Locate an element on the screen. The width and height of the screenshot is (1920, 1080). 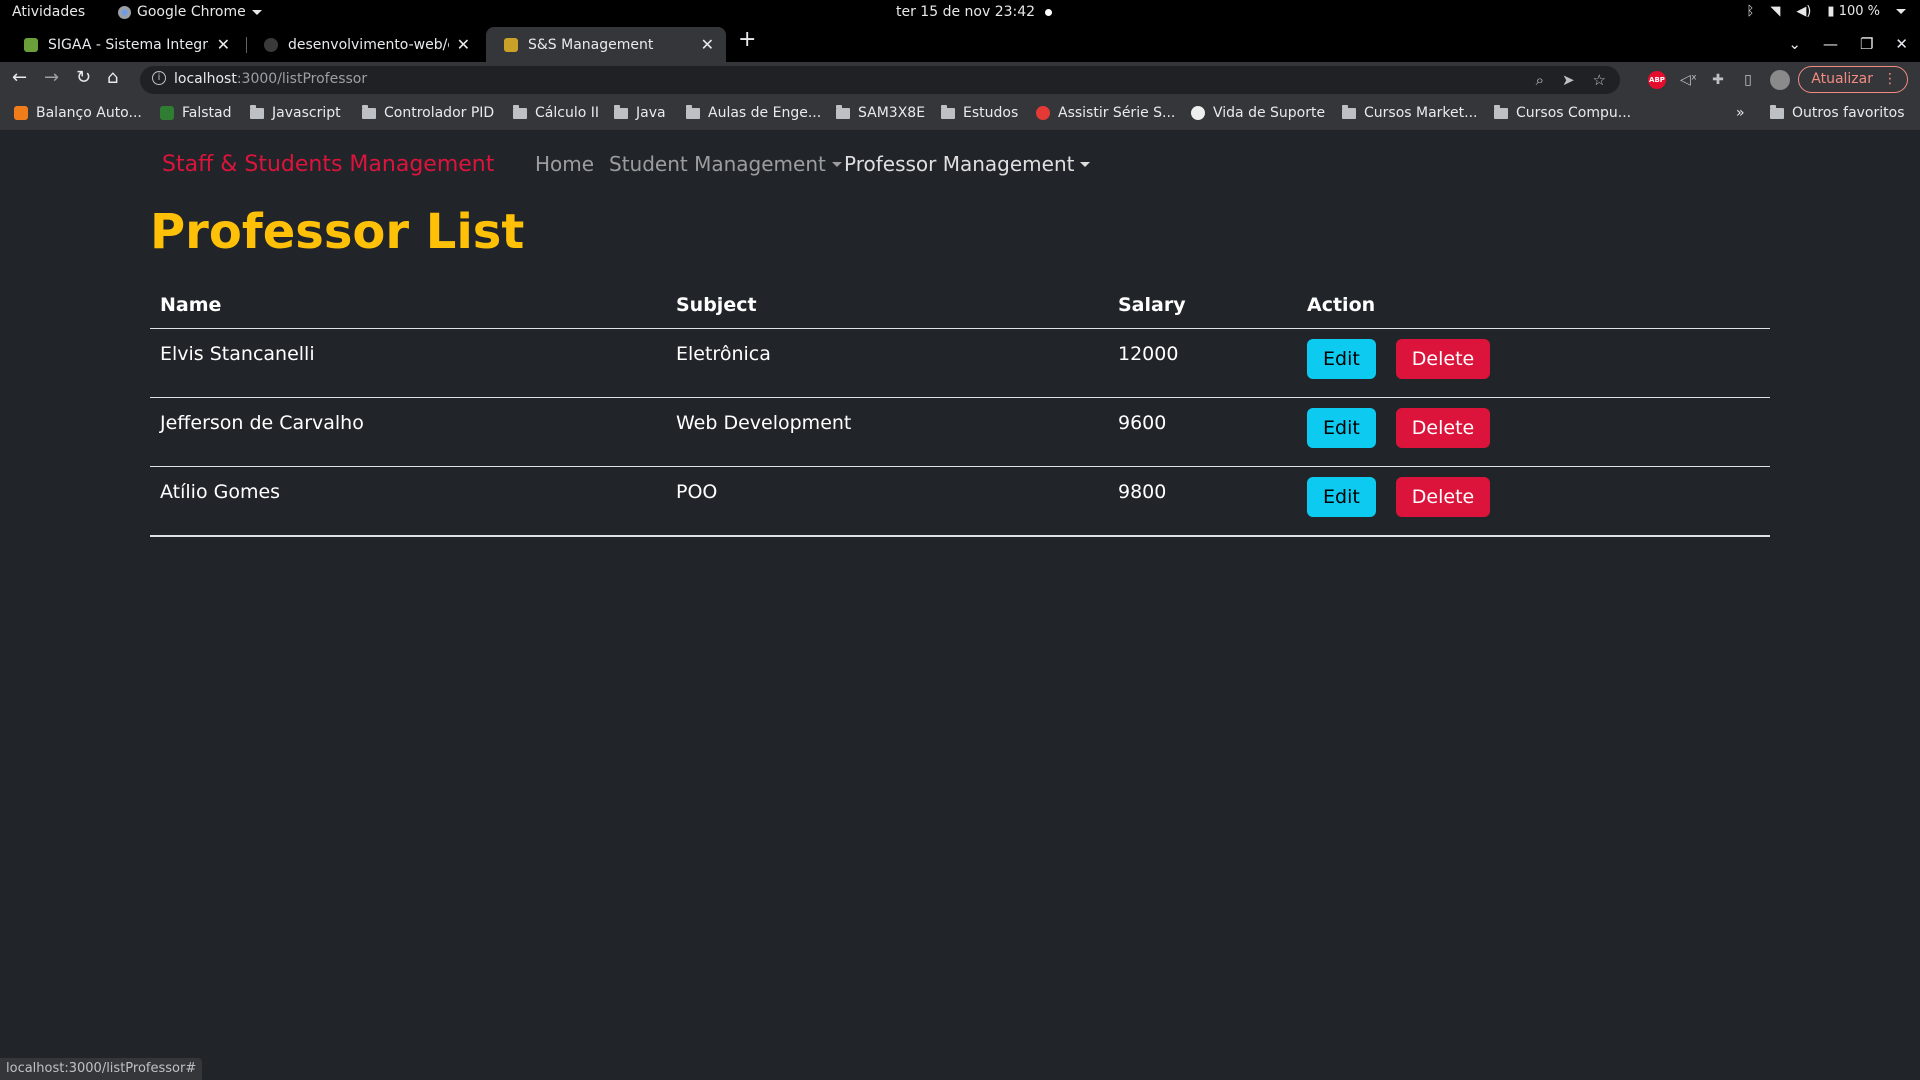
bookmark-item: Vida de Suporte is located at coordinates (1258, 113).